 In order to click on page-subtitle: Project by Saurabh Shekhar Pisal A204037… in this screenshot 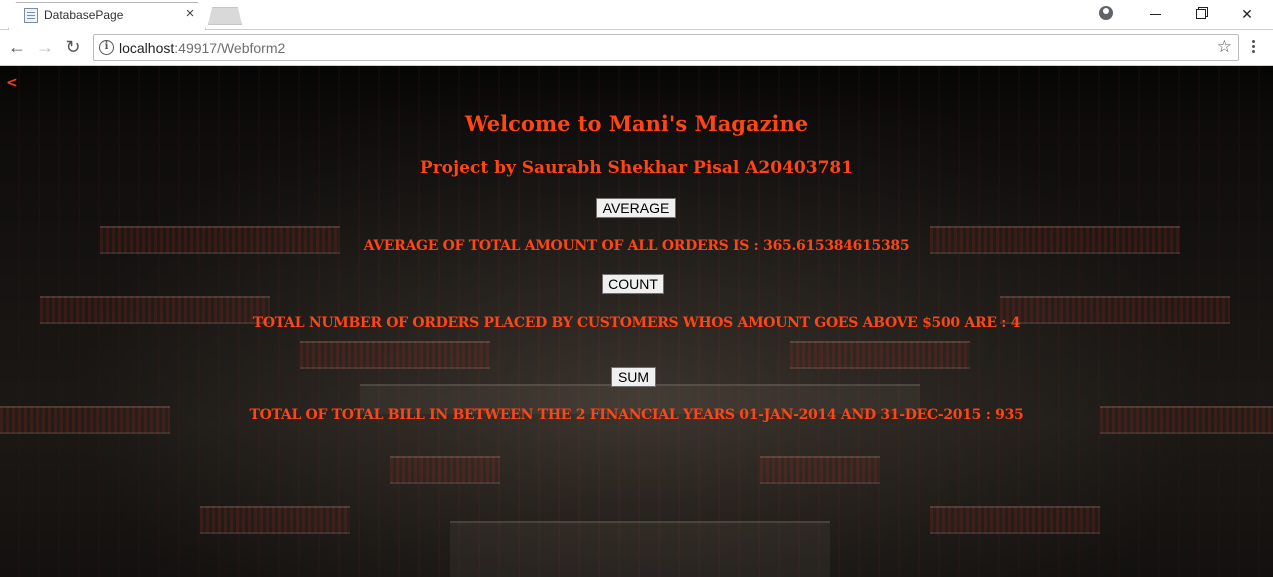, I will do `click(636, 168)`.